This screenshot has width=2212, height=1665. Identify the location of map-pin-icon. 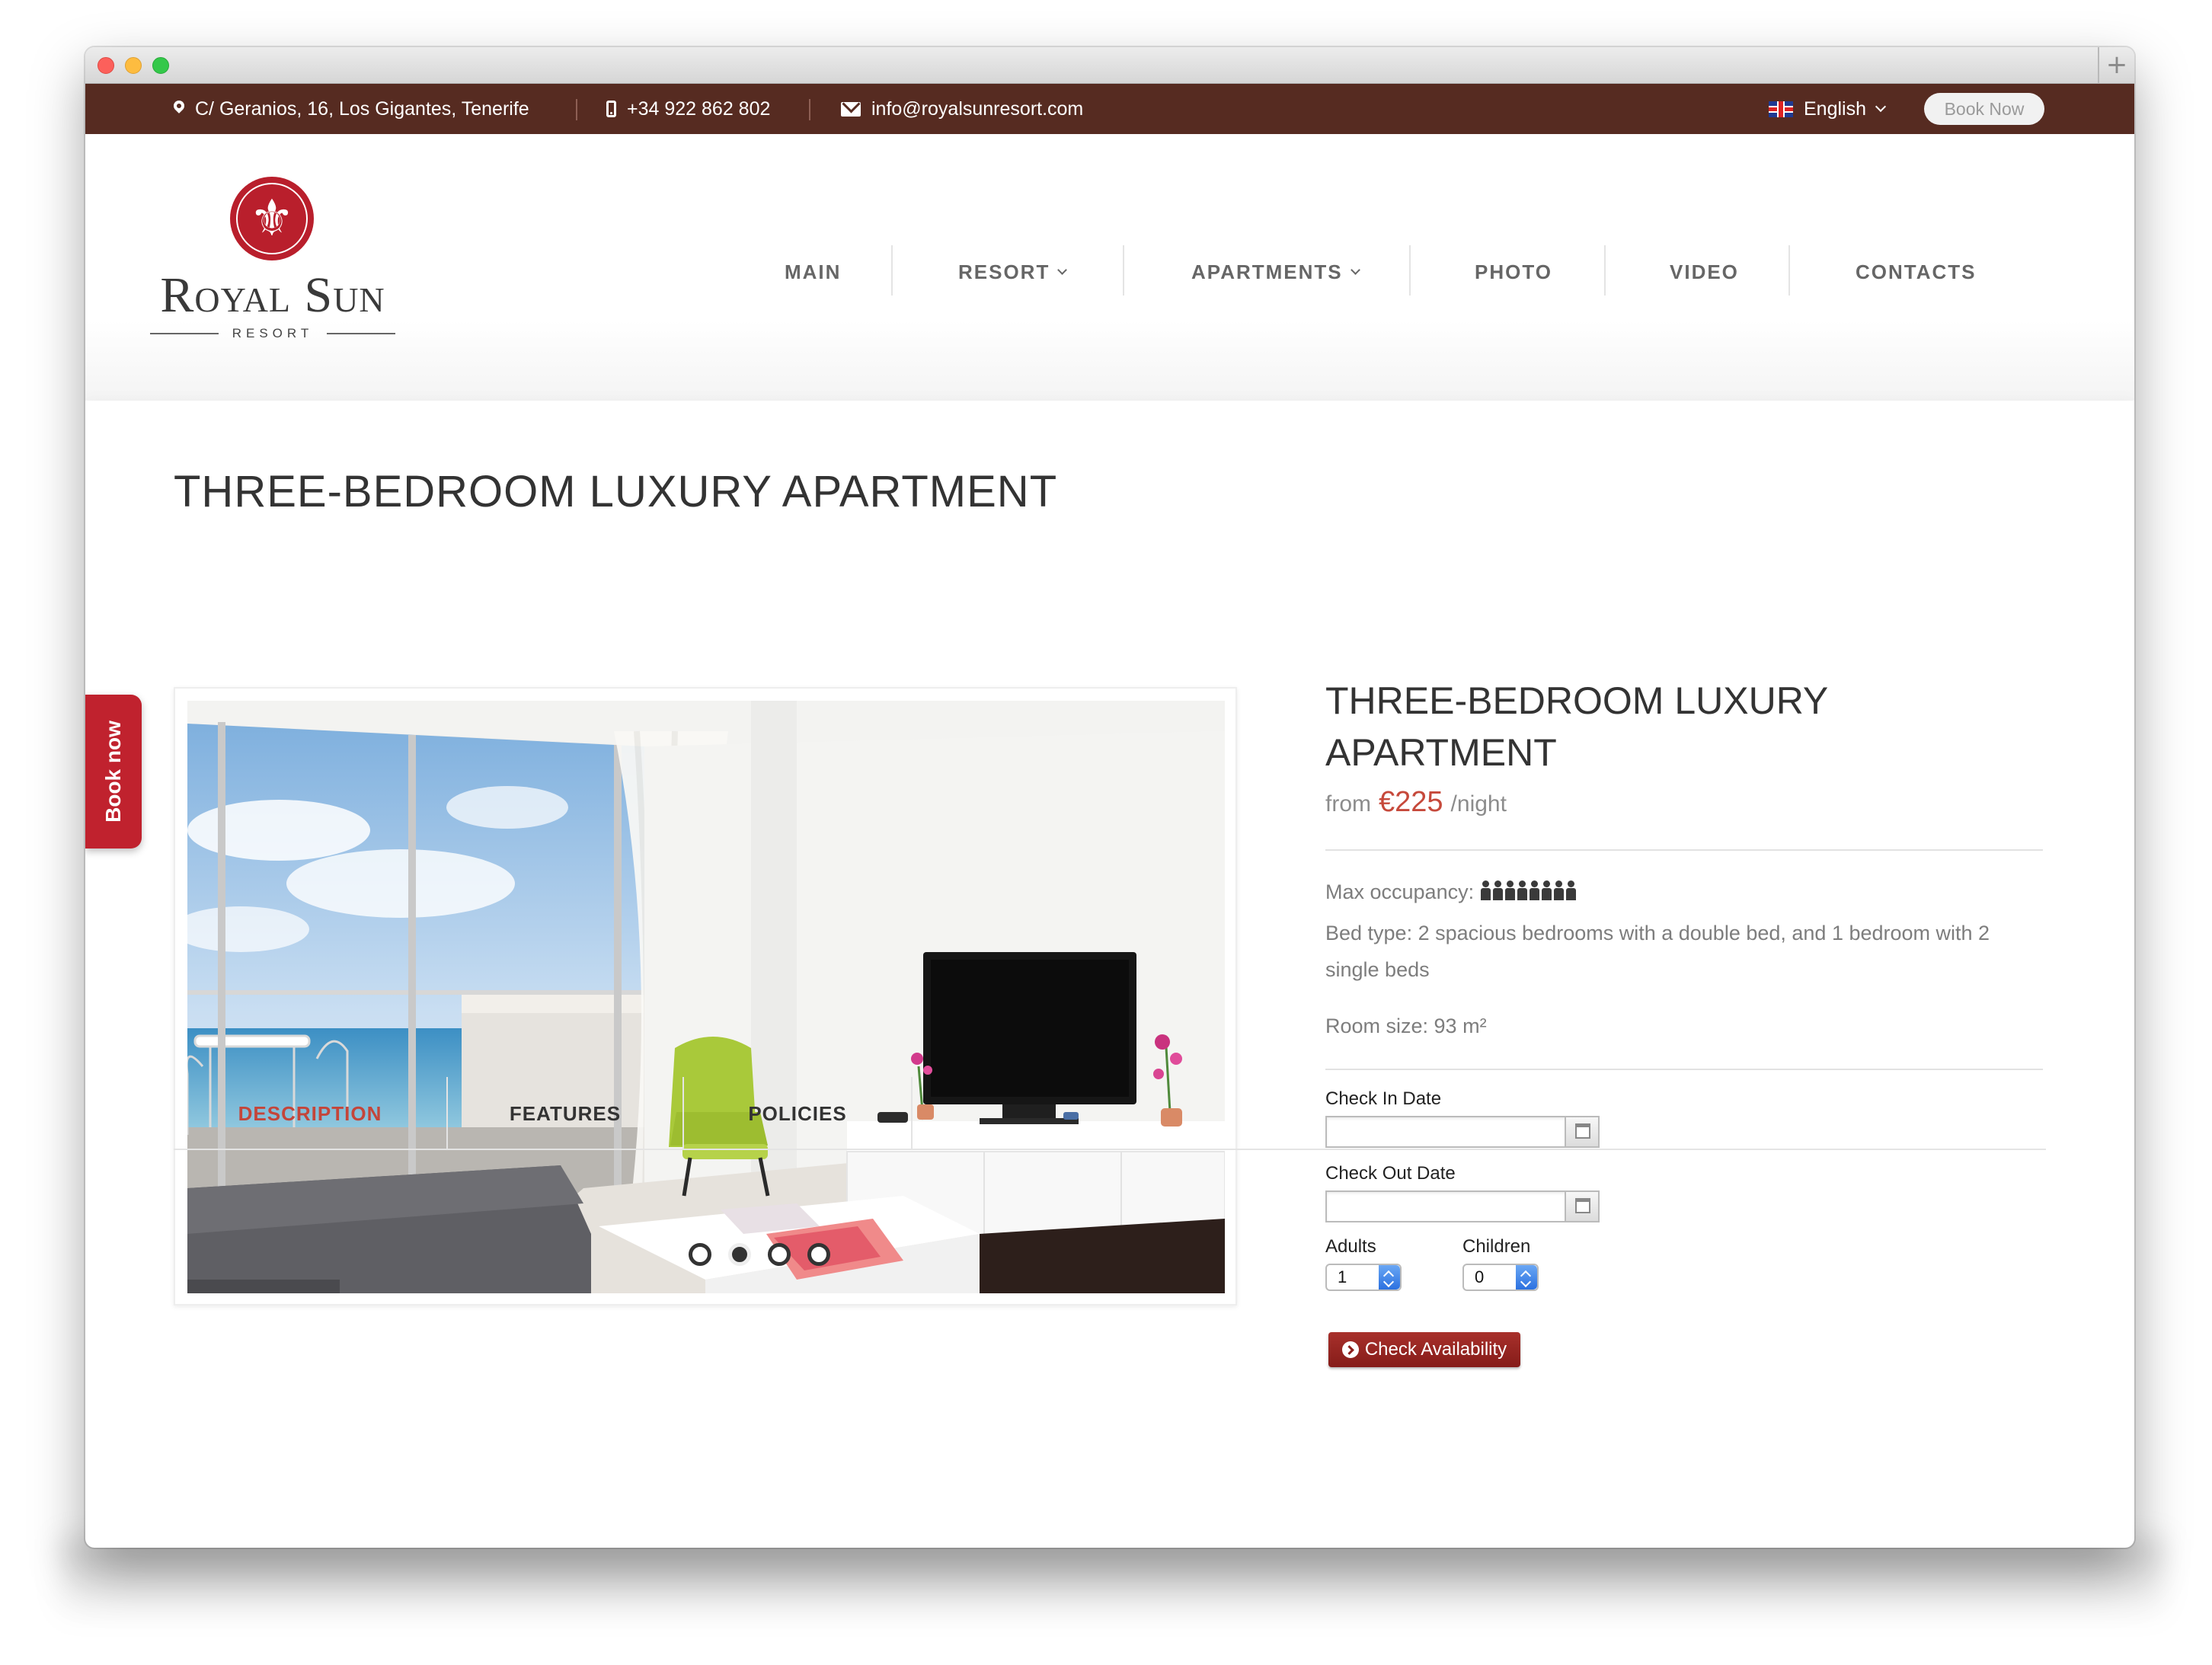
(179, 109).